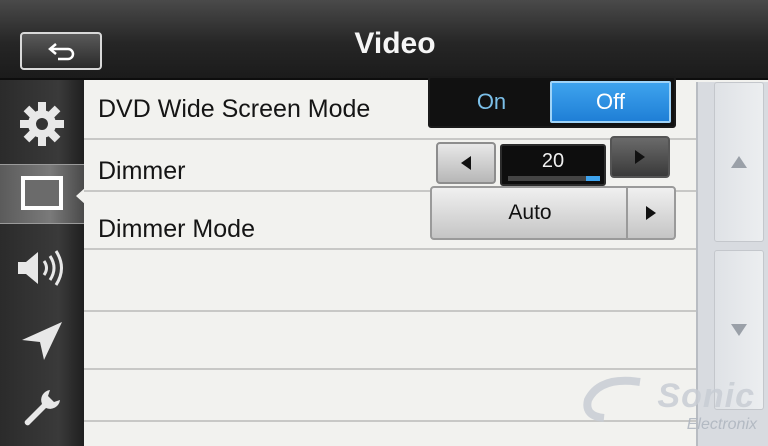  I want to click on wide-screen-toggle: On Off, so click(552, 102).